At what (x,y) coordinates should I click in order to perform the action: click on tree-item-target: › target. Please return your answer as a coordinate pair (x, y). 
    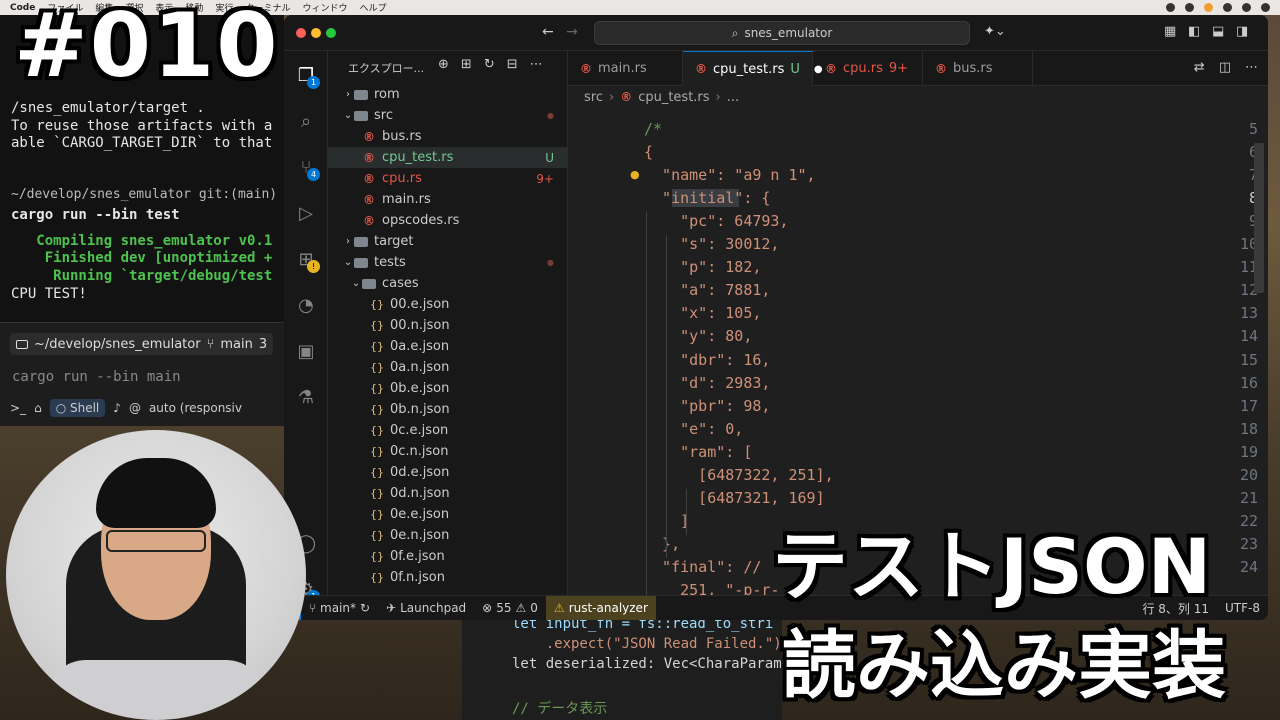
    Looking at the image, I should click on (448, 241).